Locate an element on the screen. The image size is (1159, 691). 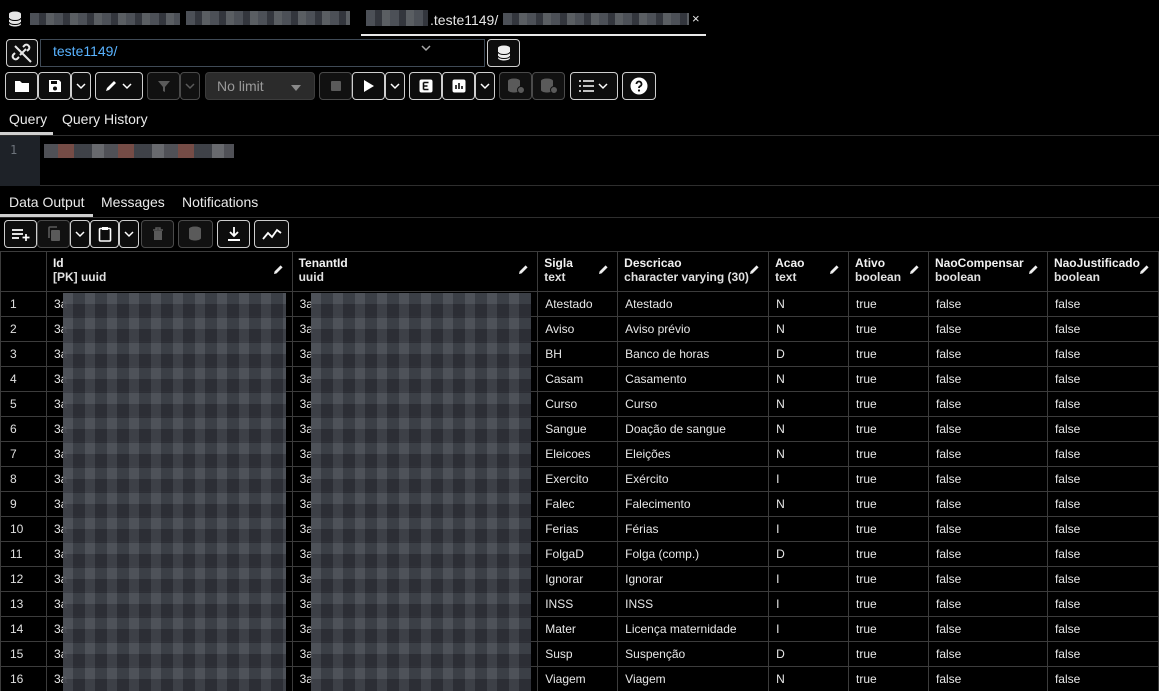
explain-analyze-button is located at coordinates (458, 86).